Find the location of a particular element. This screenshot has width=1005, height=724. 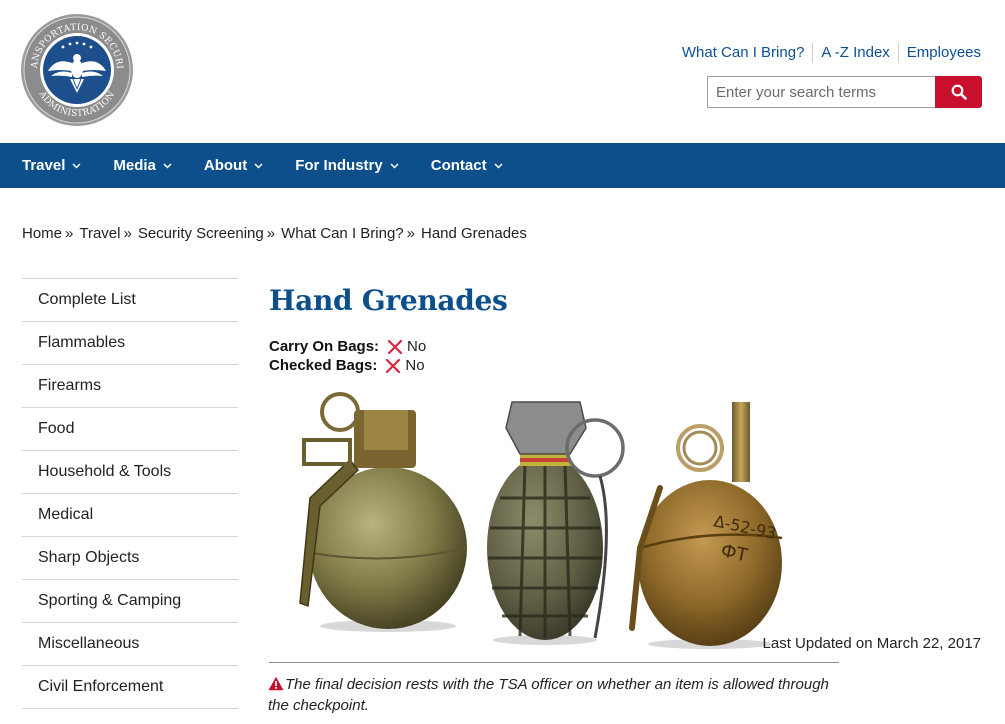

employees-link: Employees is located at coordinates (939, 53).